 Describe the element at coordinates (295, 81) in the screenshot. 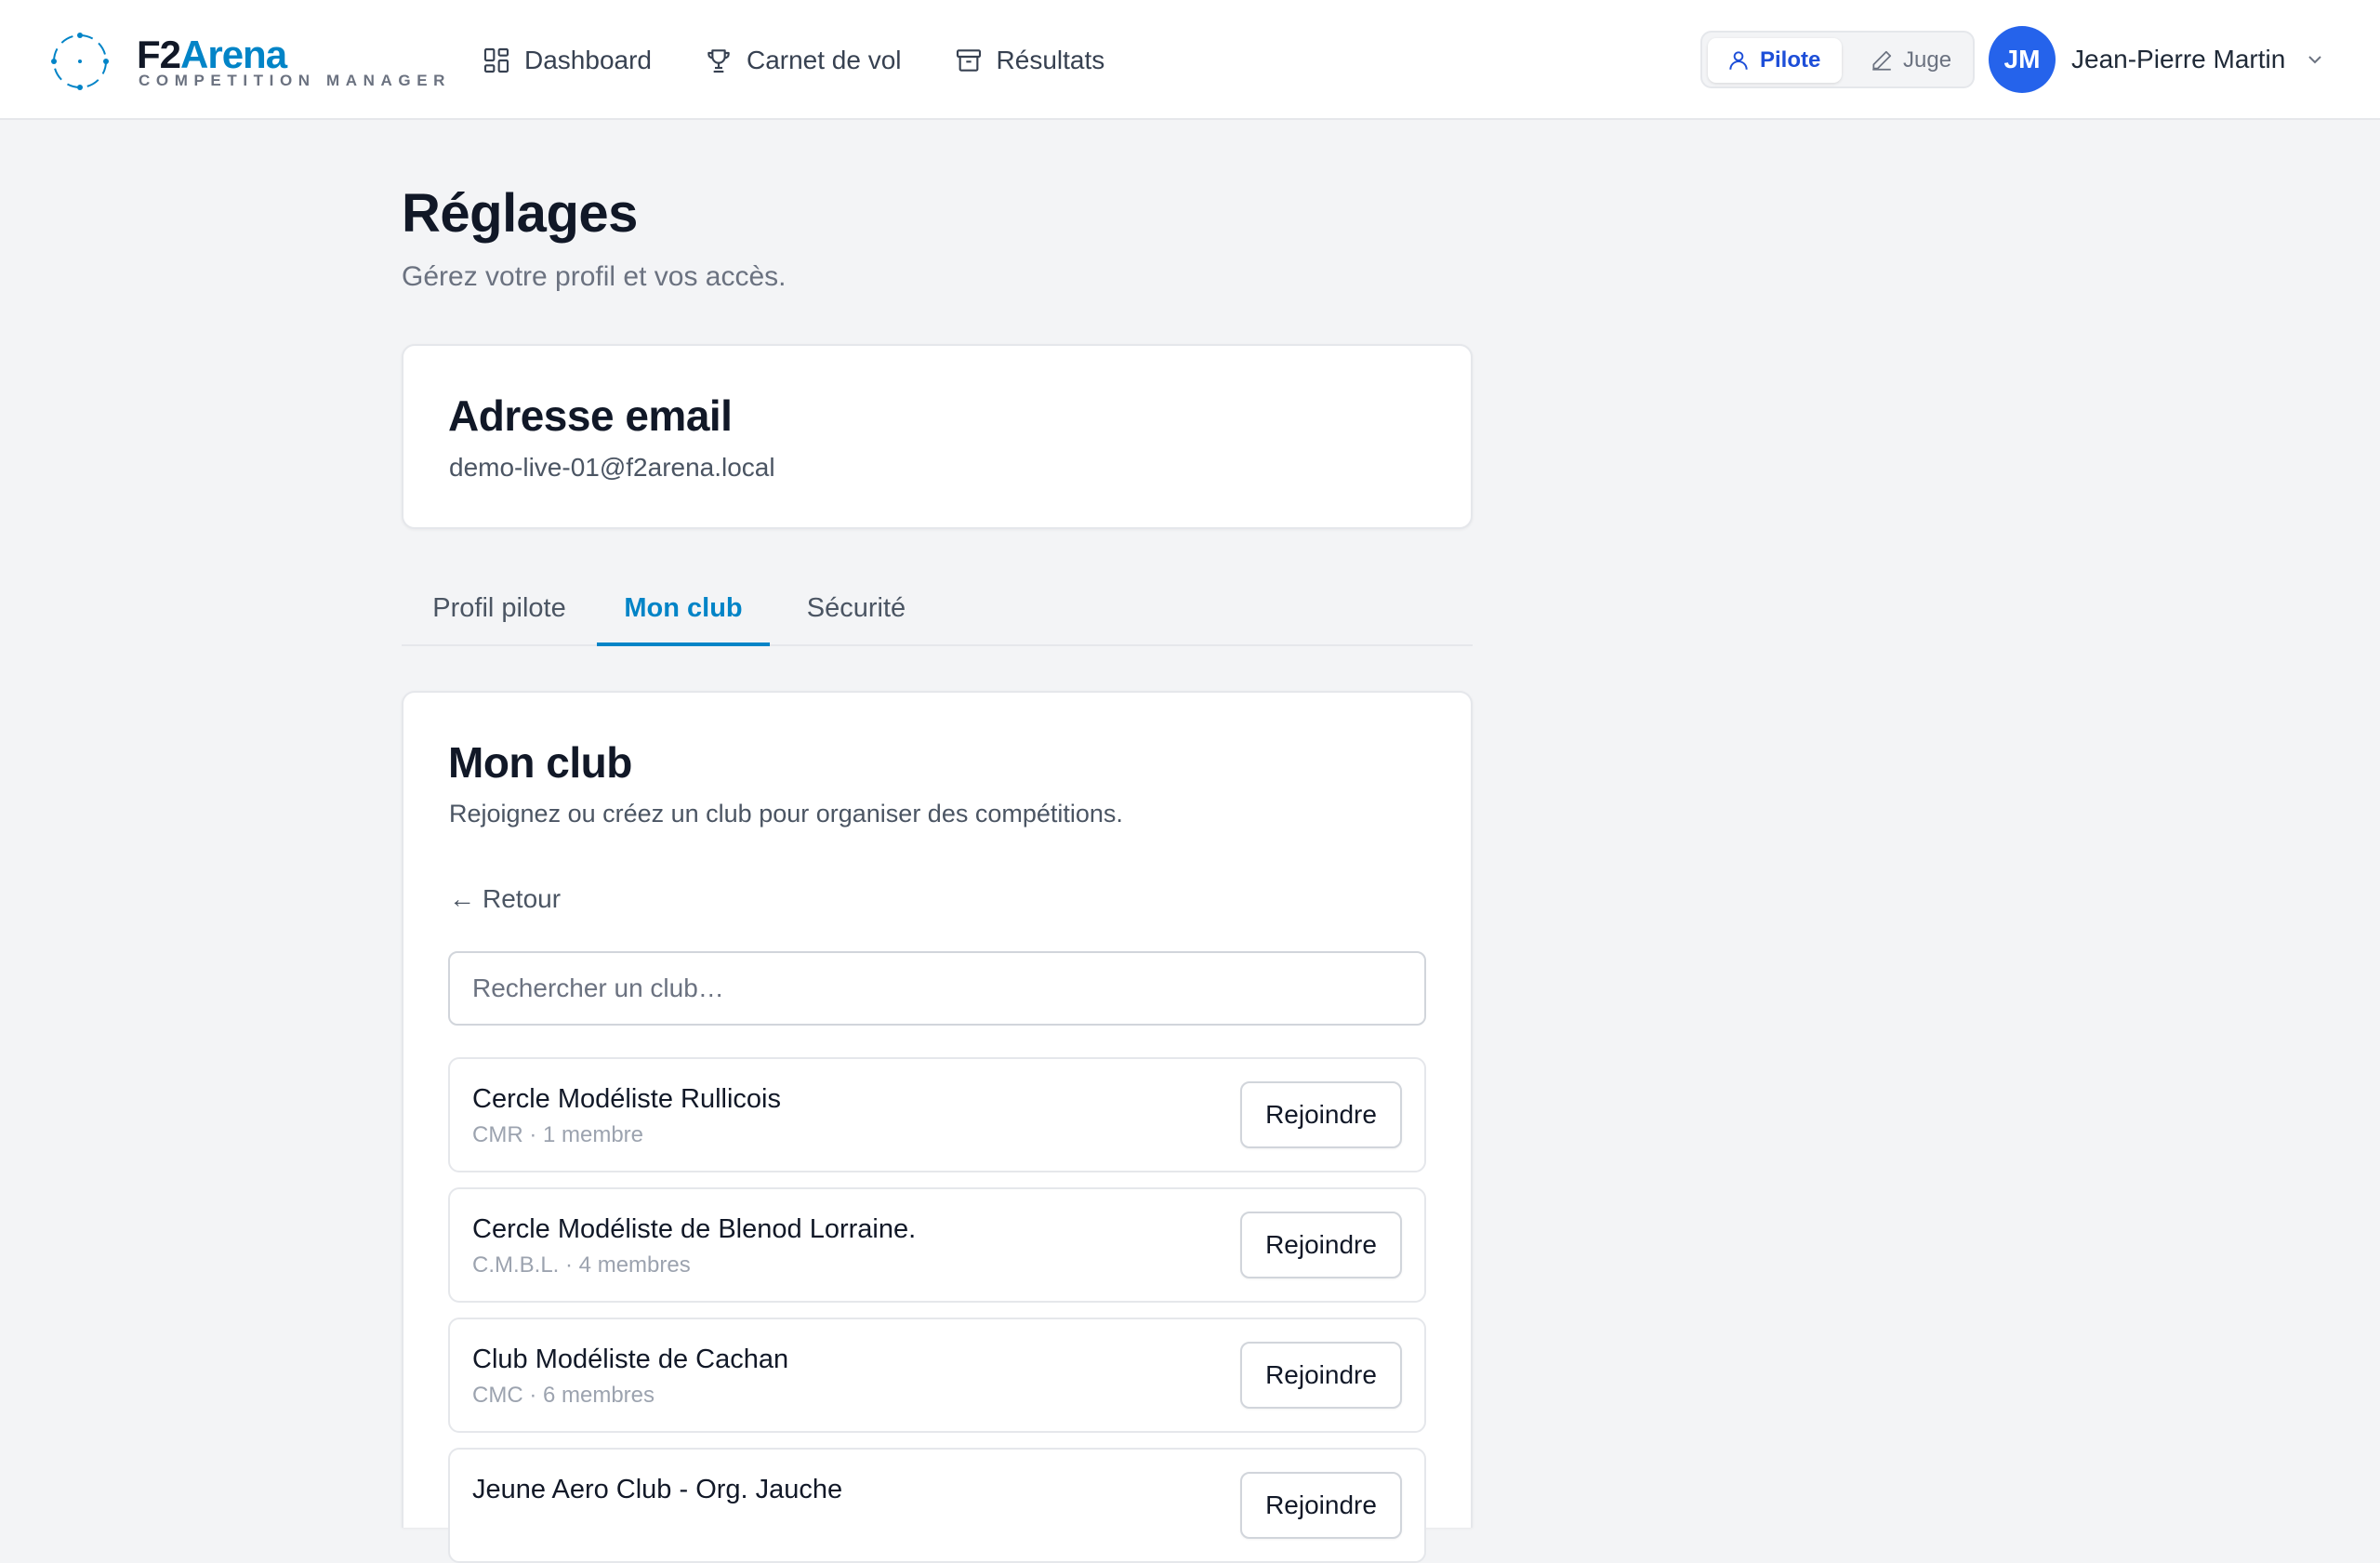

I see `logo-tagline: COMPETITION MANAGER` at that location.